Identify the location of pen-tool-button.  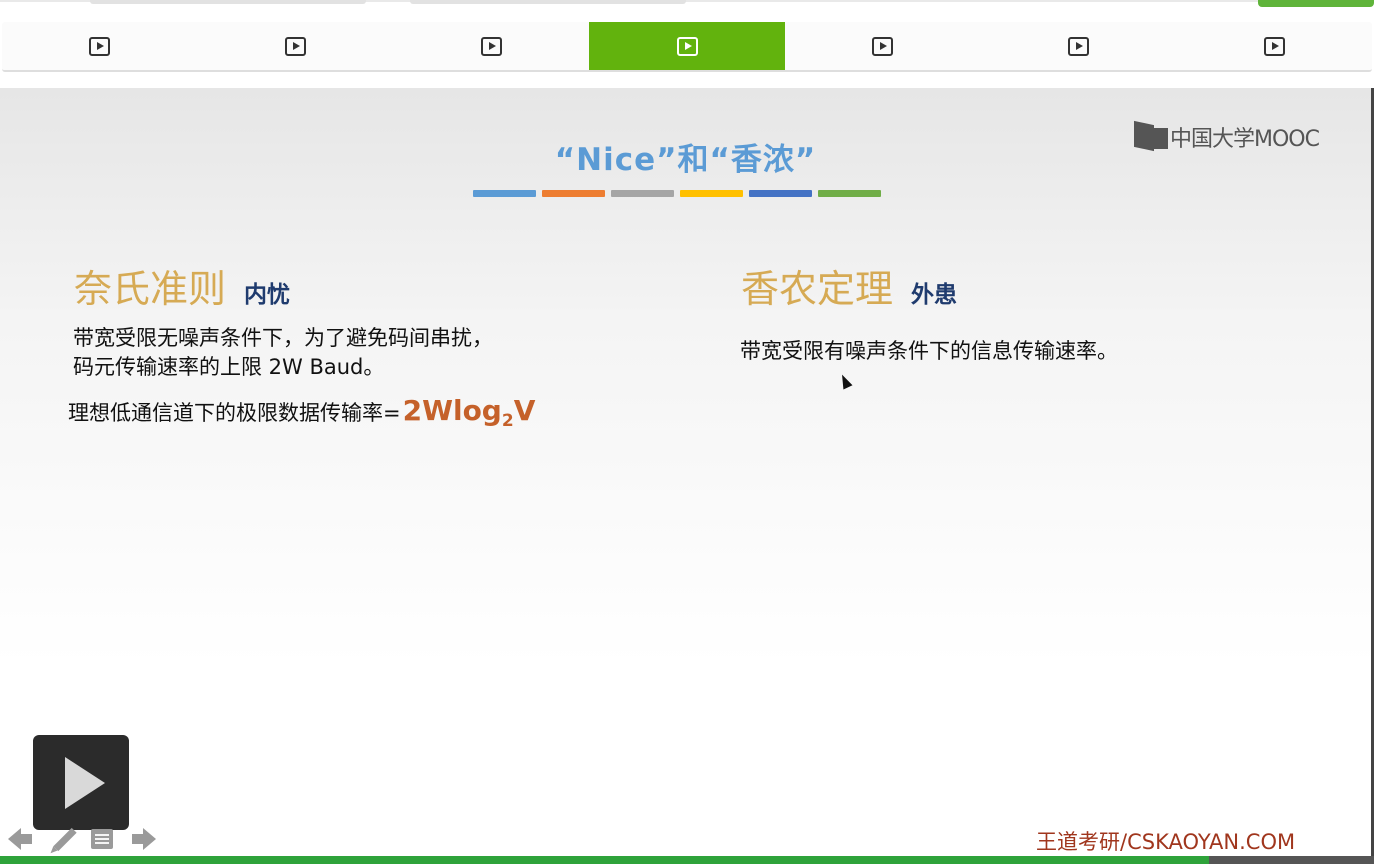
(62, 839).